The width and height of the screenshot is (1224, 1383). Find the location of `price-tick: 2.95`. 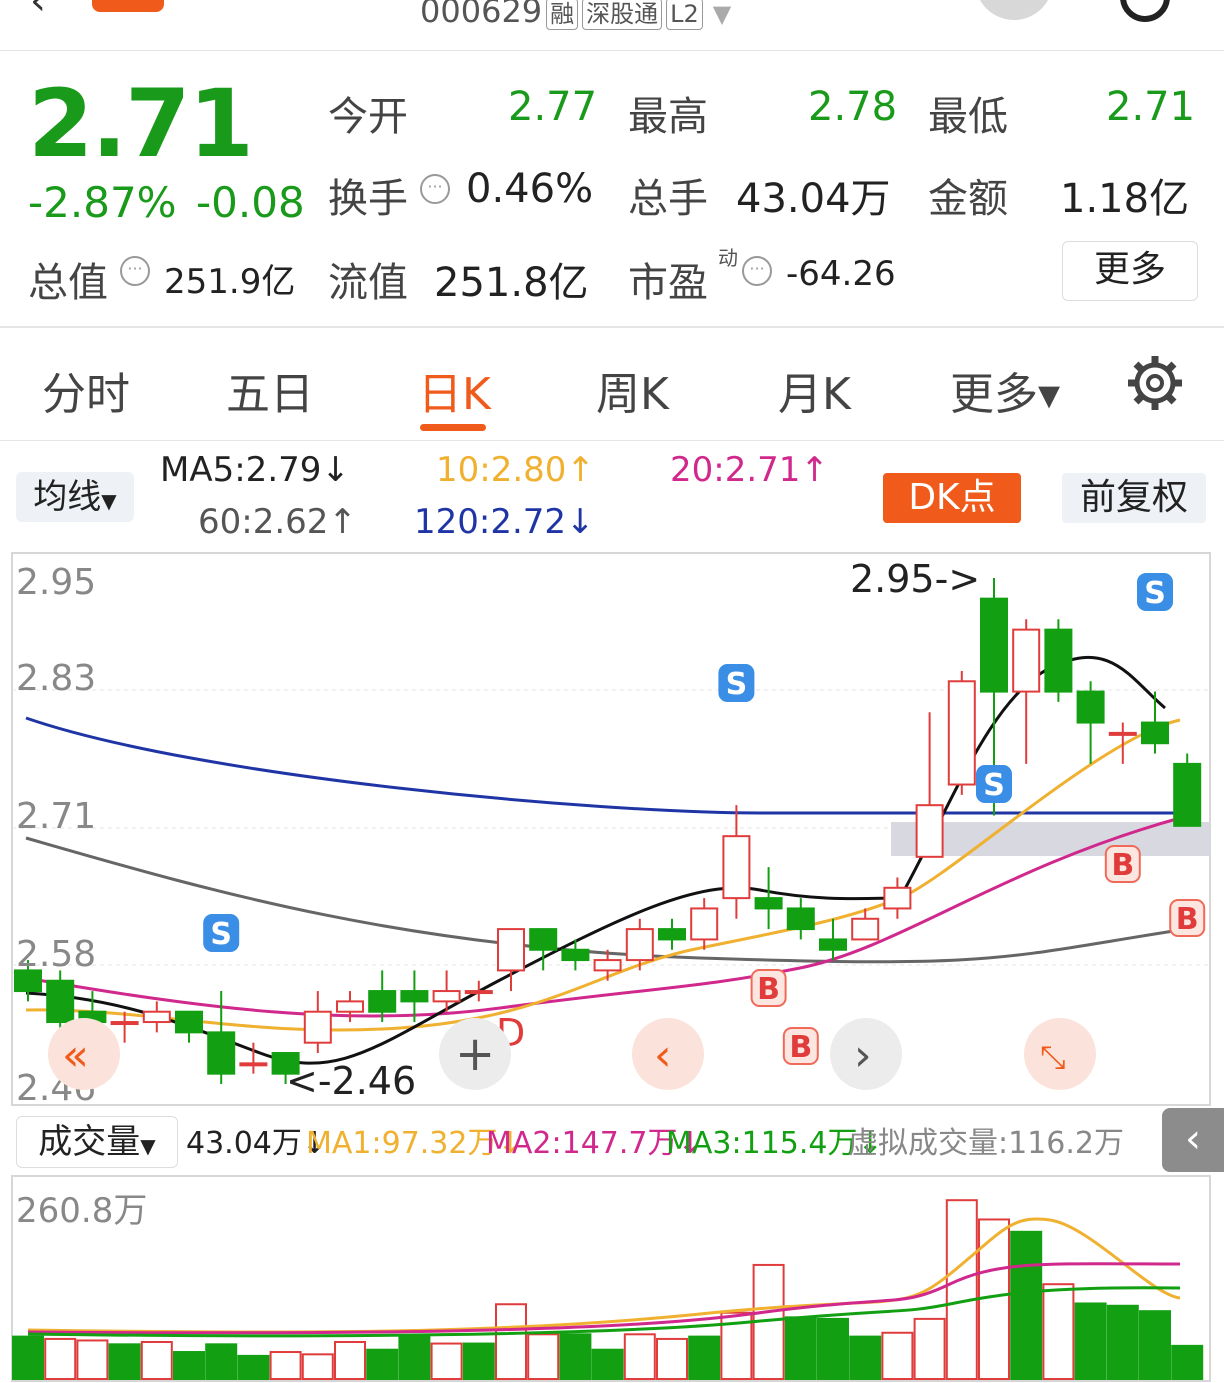

price-tick: 2.95 is located at coordinates (56, 582).